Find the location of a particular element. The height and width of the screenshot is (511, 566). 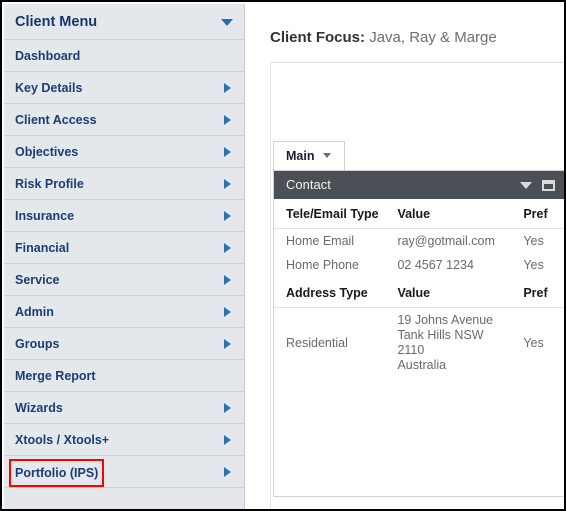

content-left-rule is located at coordinates (270, 285).